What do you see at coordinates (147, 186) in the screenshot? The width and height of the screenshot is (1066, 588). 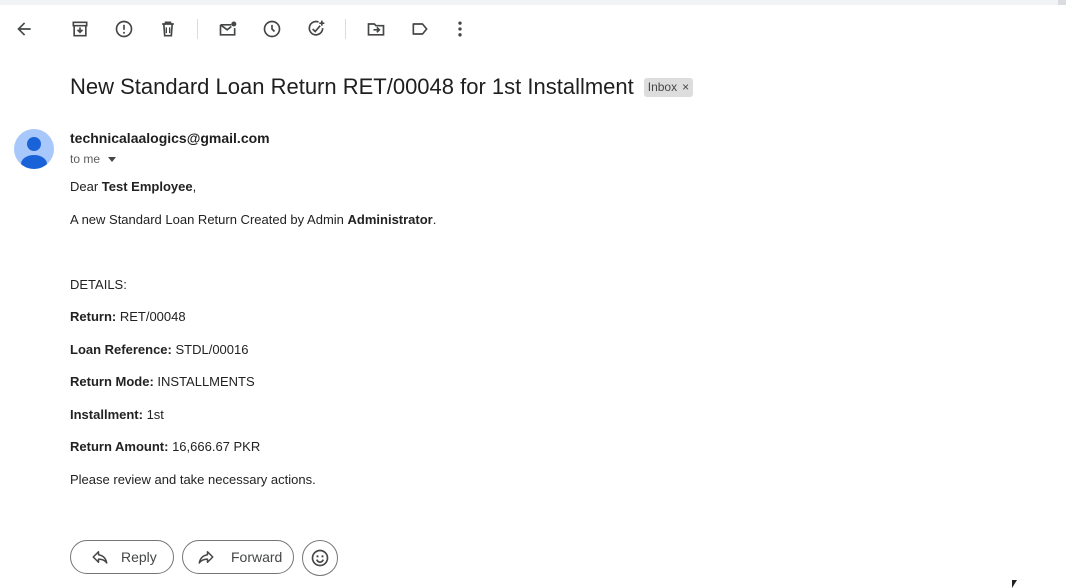 I see `greeting-name: Test Employee` at bounding box center [147, 186].